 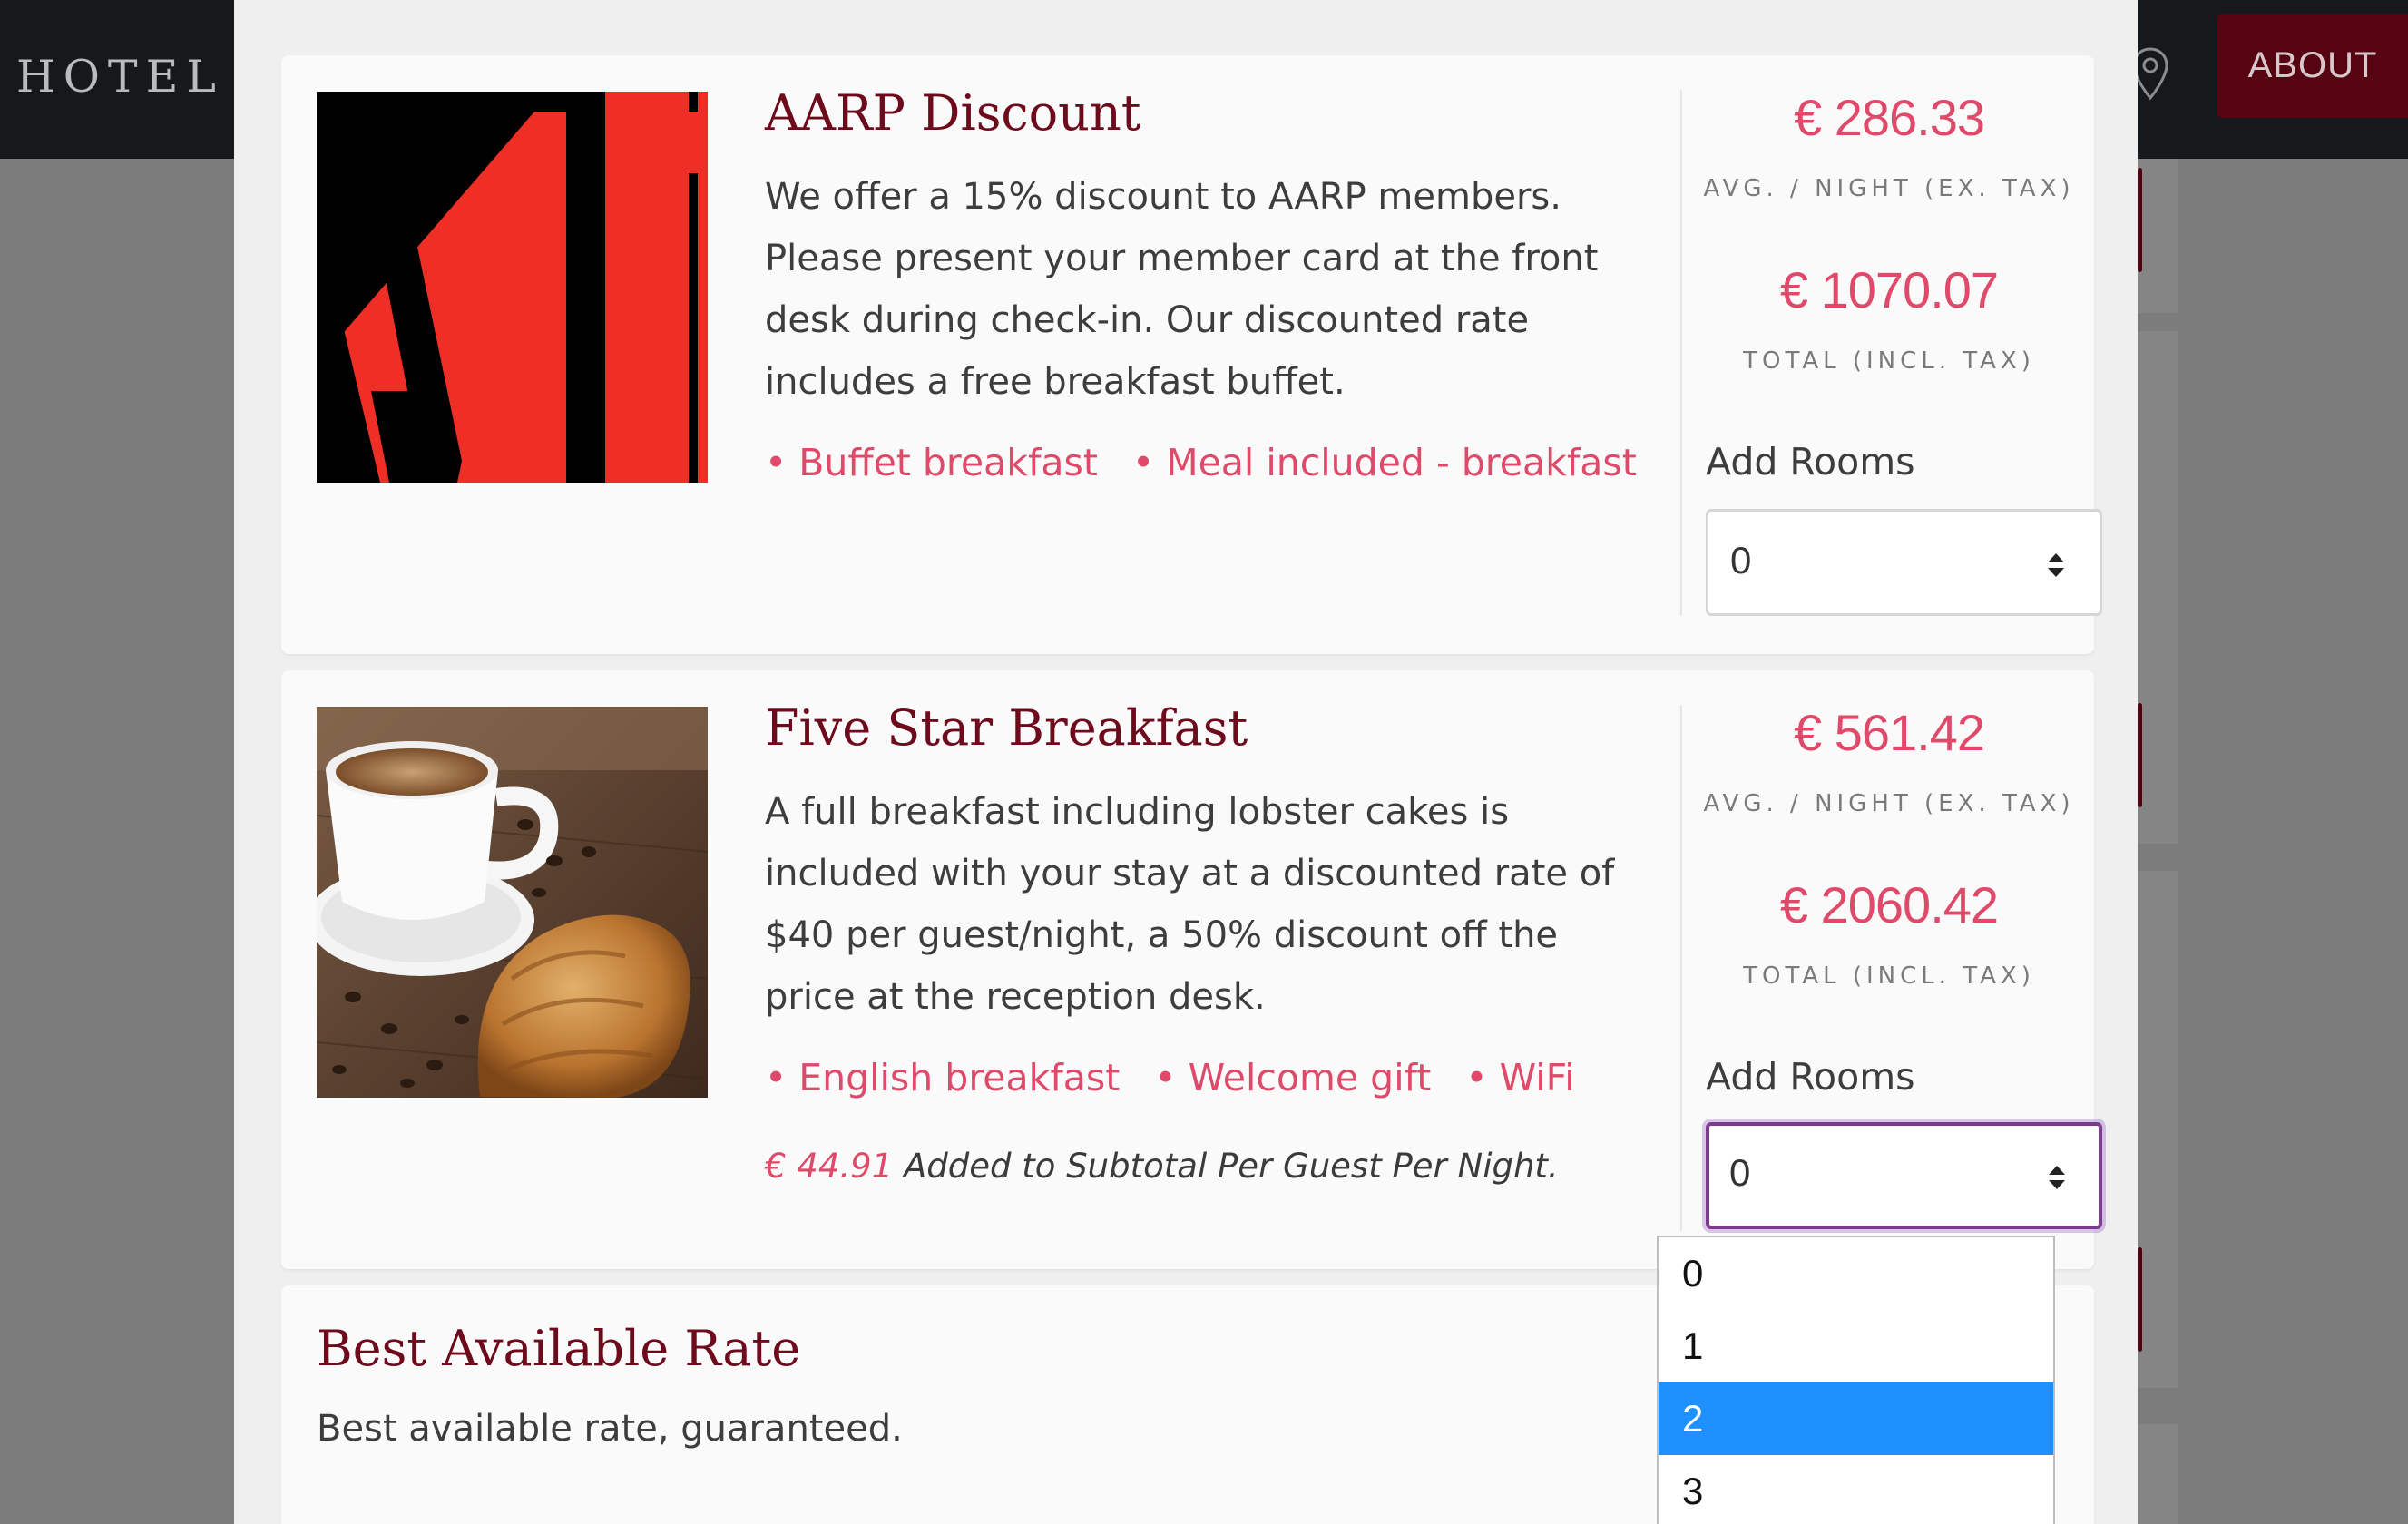 I want to click on aarp-logo-icon, so click(x=512, y=287).